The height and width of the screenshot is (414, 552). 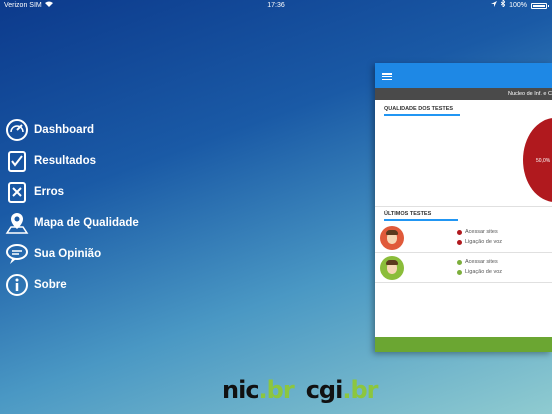 I want to click on hamburger-menu-icon, so click(x=387, y=77).